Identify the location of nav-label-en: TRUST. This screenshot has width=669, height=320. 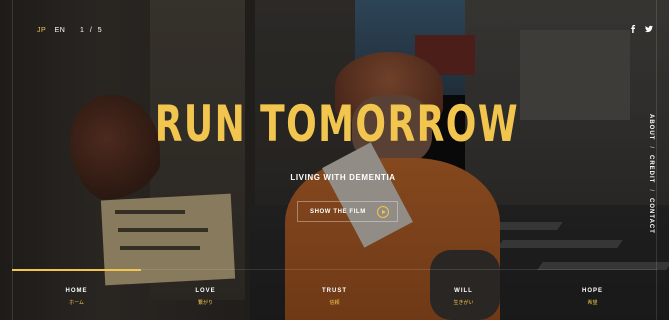
(334, 291).